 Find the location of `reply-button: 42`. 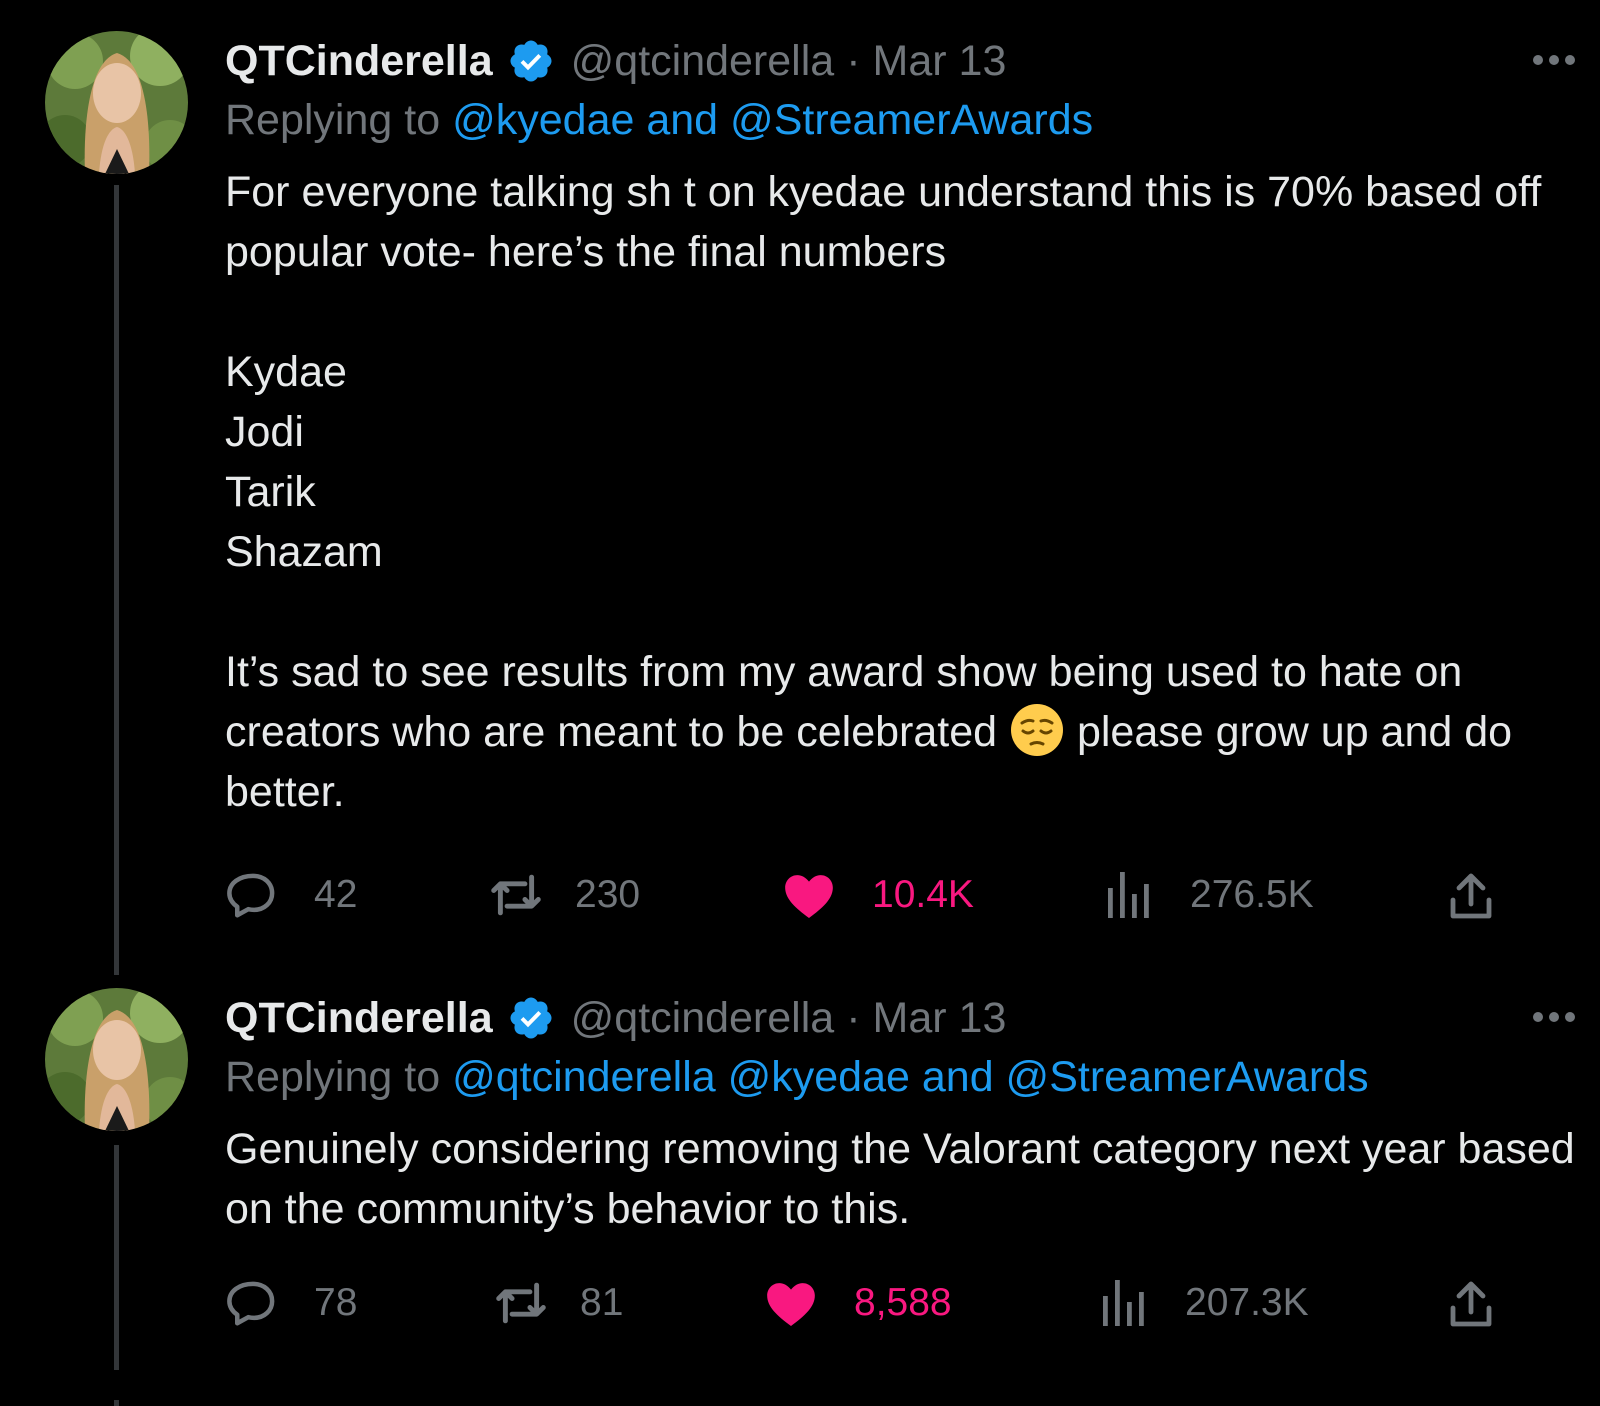

reply-button: 42 is located at coordinates (291, 895).